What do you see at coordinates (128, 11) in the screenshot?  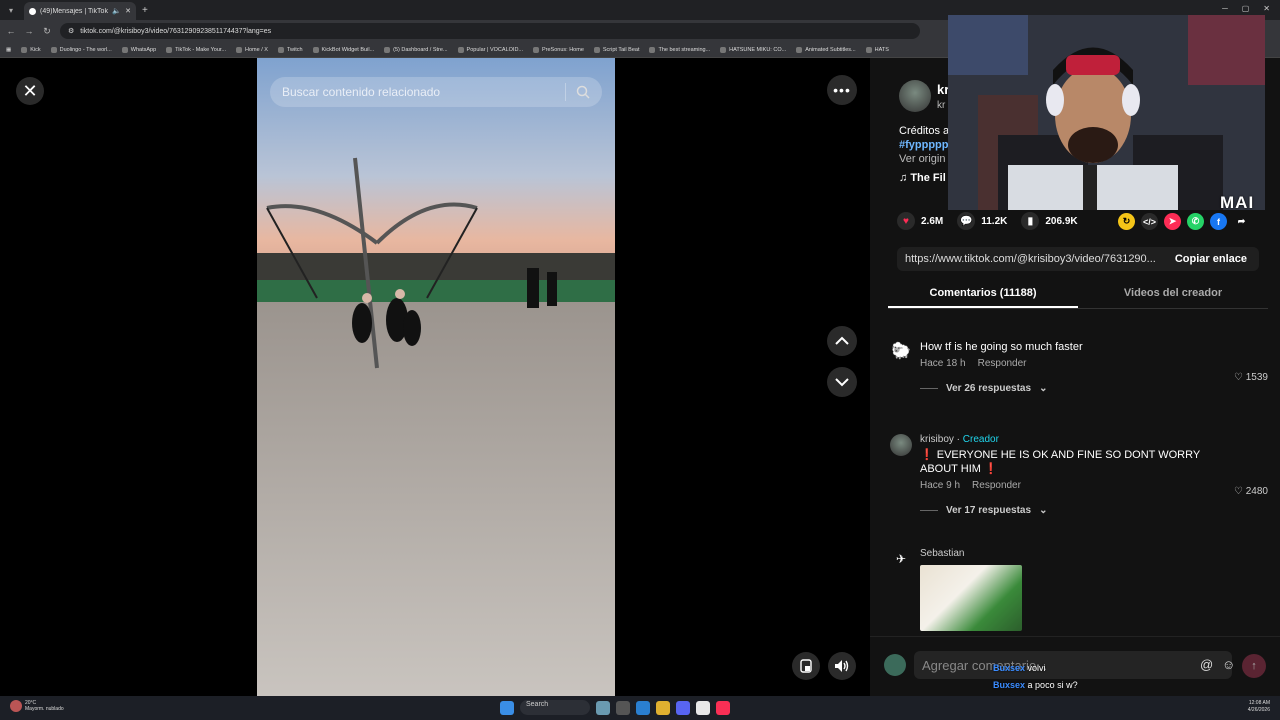 I see `tab-close-icon: ✕` at bounding box center [128, 11].